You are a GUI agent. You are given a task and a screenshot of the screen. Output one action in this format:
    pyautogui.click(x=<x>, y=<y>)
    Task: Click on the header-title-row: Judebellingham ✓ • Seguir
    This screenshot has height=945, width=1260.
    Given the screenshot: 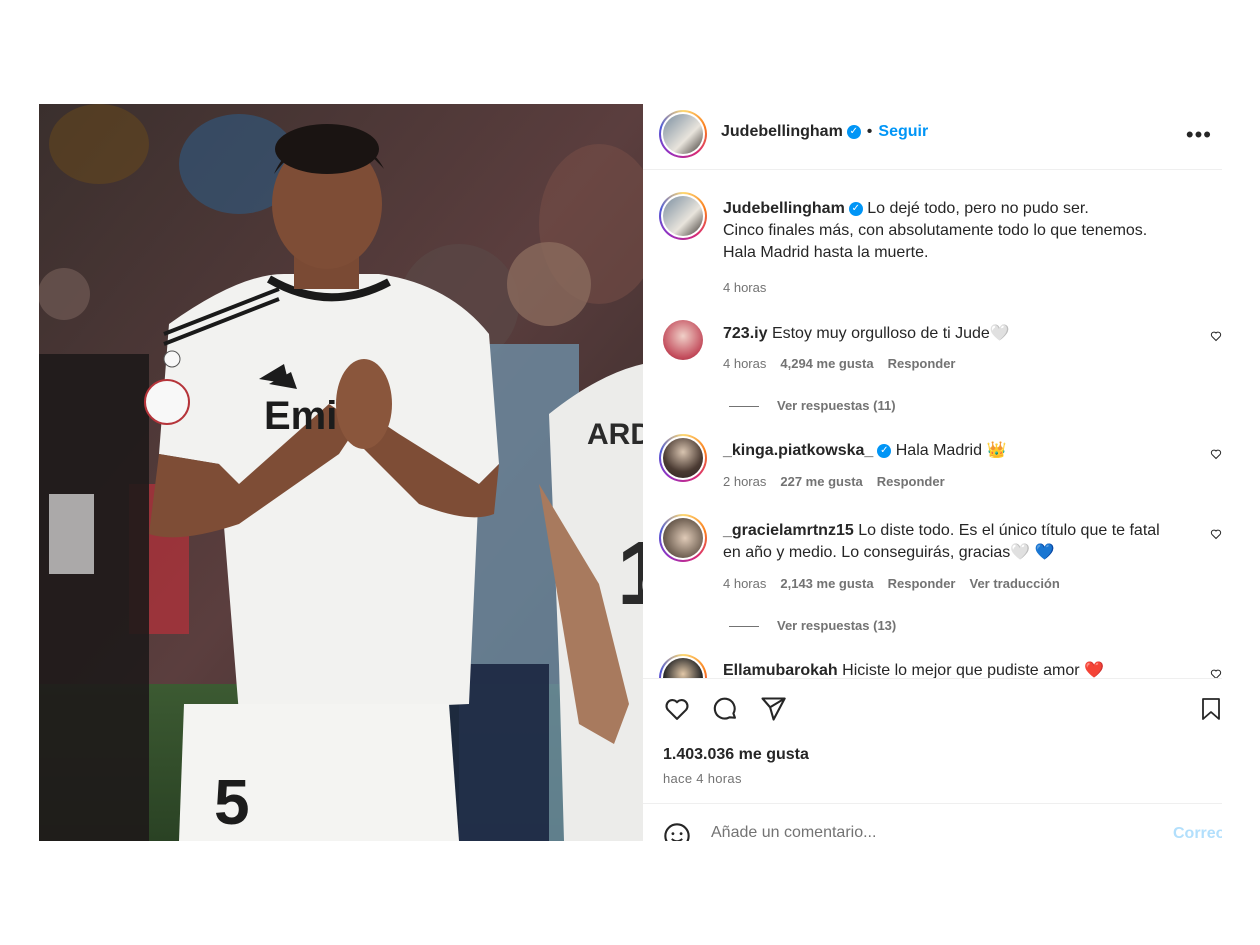 What is the action you would take?
    pyautogui.click(x=824, y=132)
    